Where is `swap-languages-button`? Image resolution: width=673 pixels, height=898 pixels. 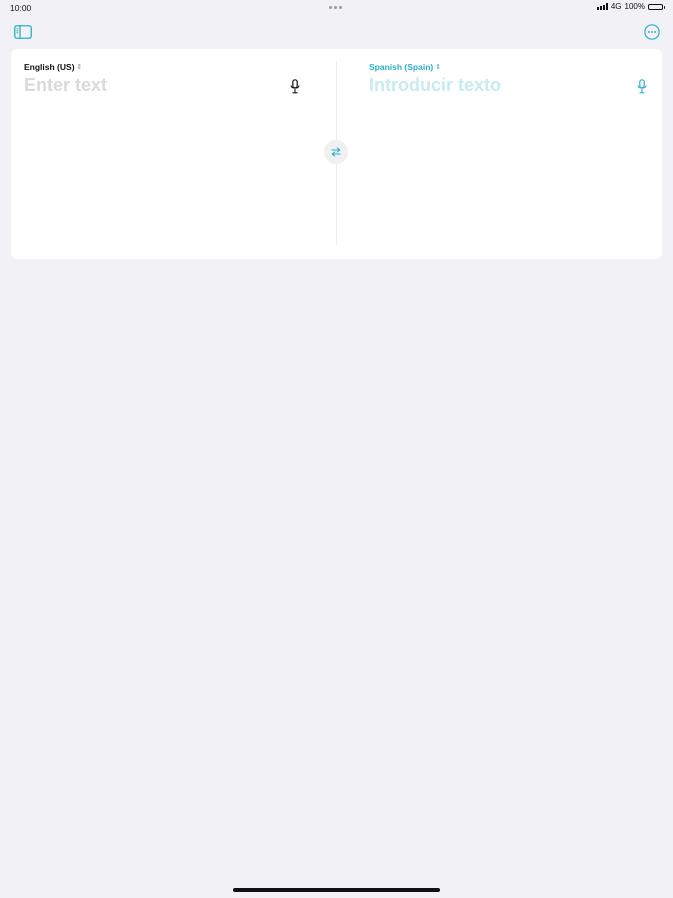 swap-languages-button is located at coordinates (336, 152).